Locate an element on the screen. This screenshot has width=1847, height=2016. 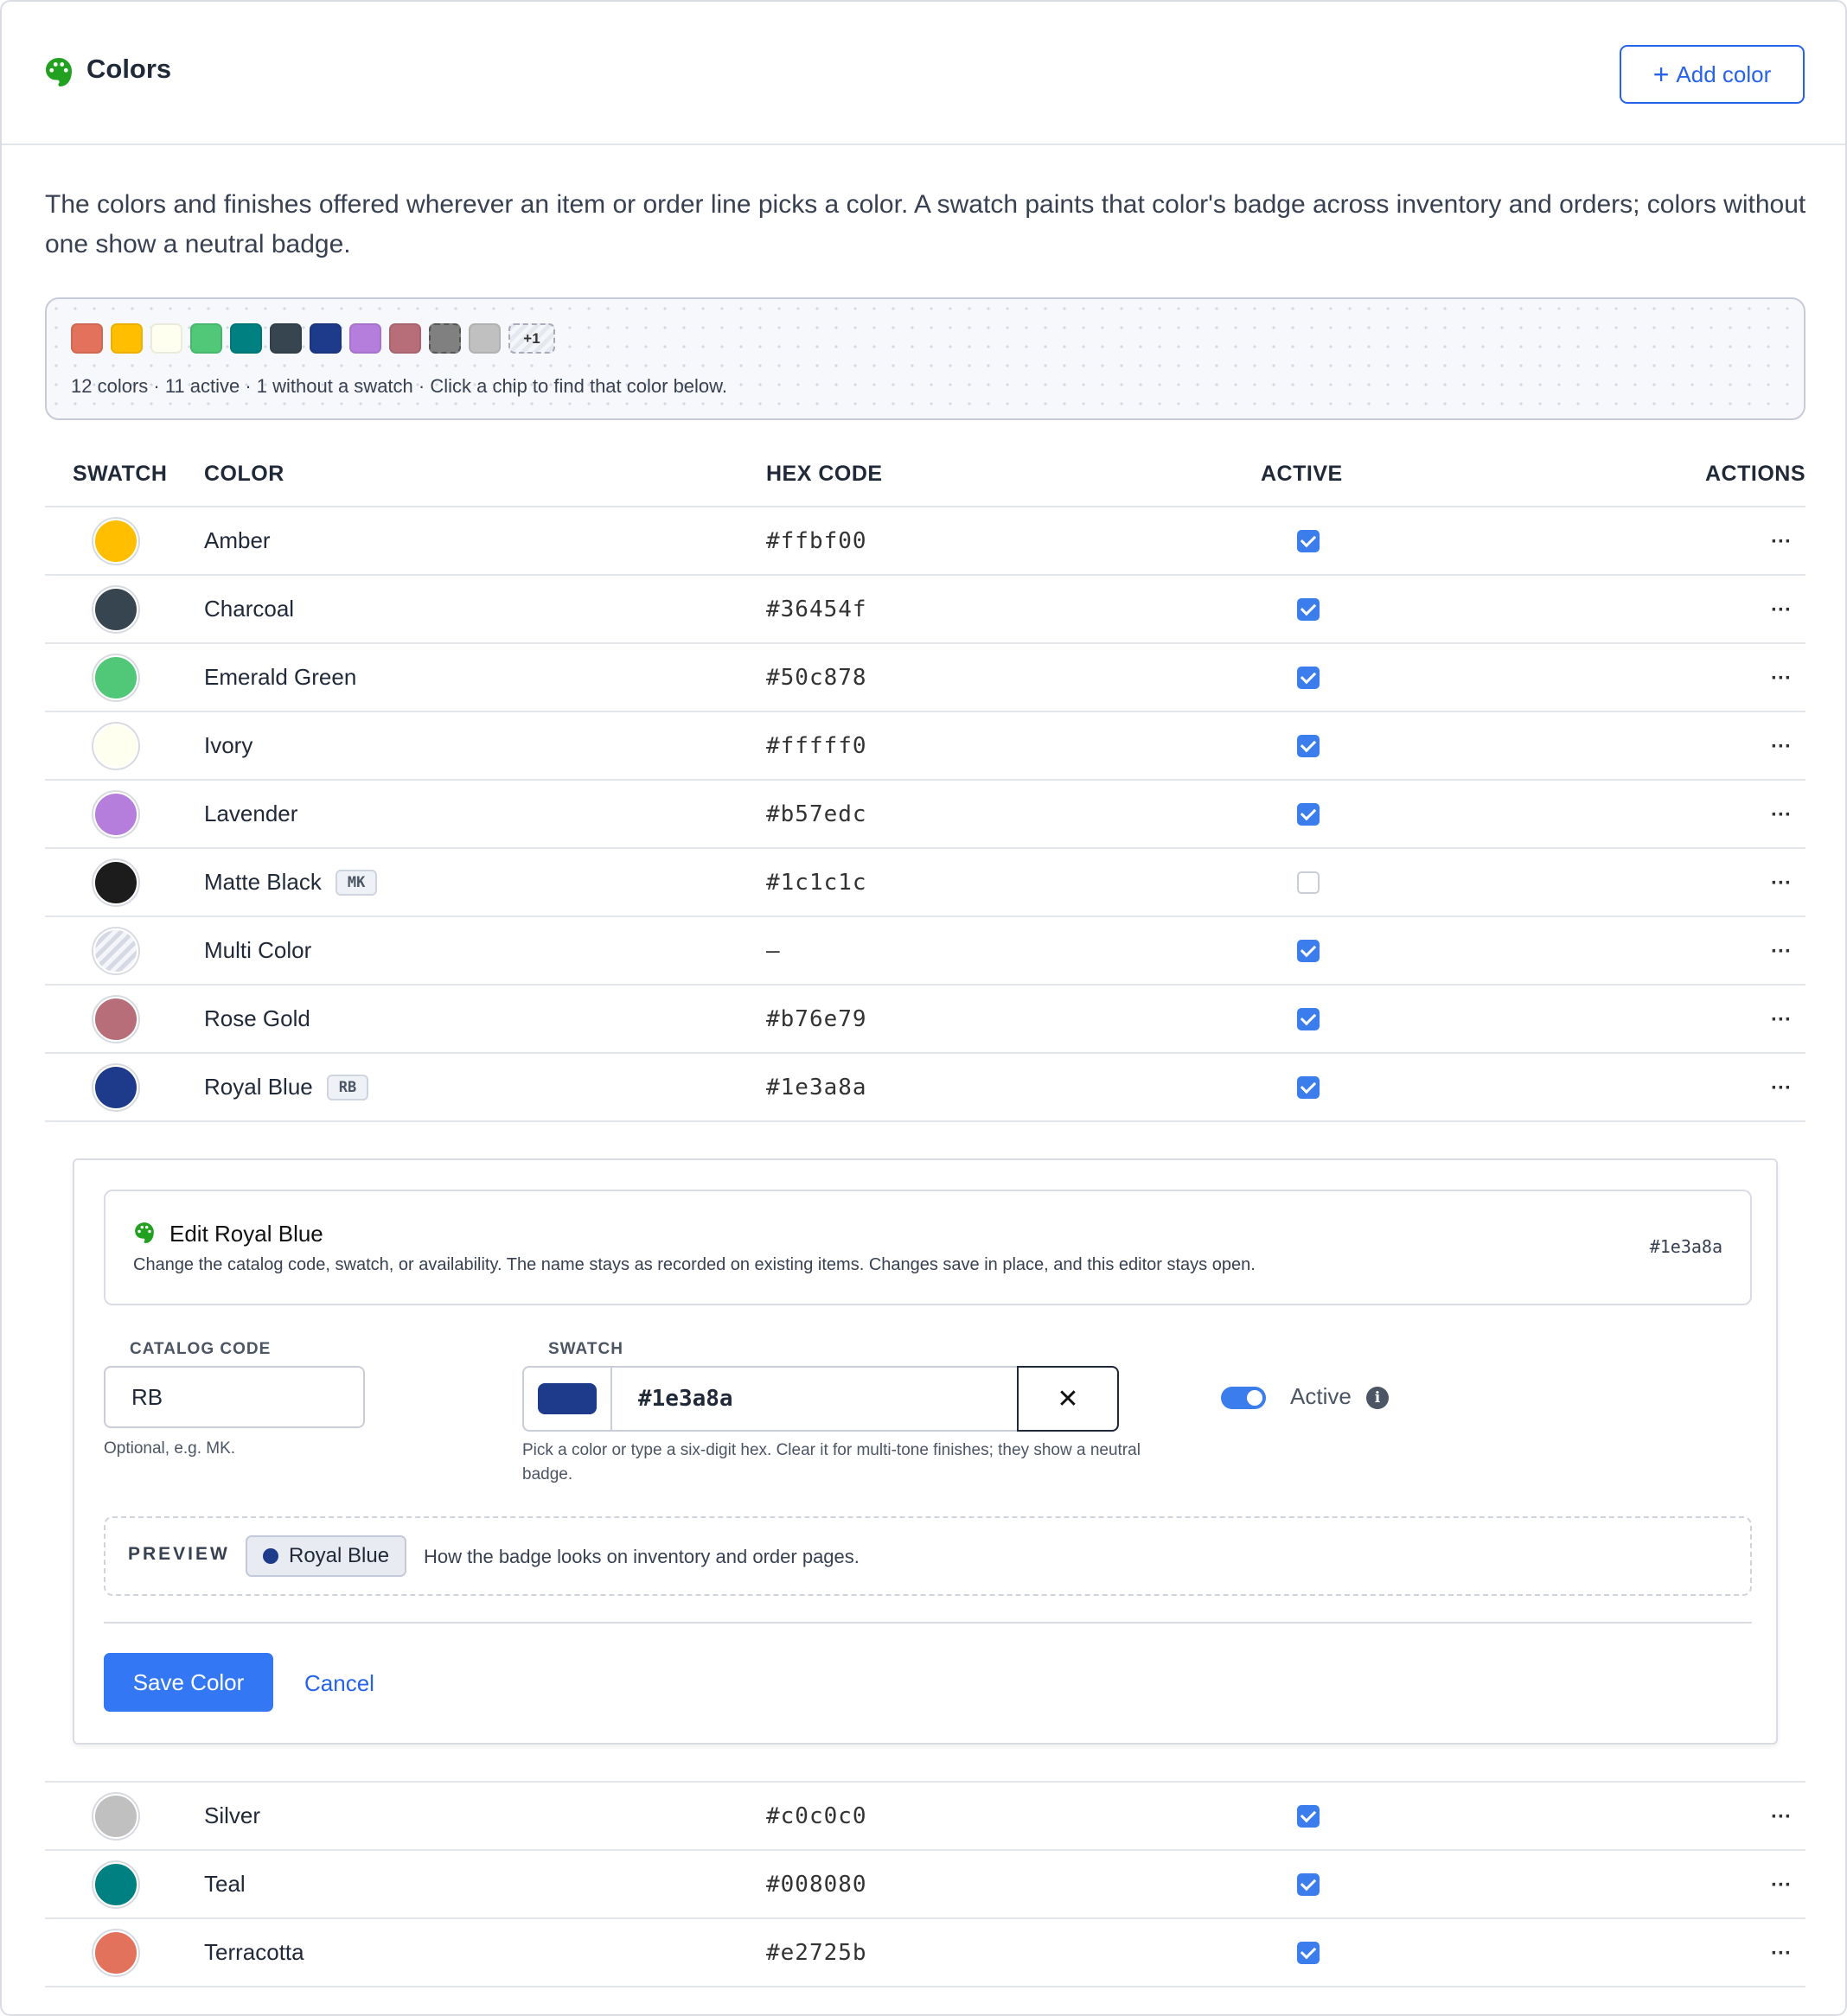
swatch-color-preview is located at coordinates (567, 1398).